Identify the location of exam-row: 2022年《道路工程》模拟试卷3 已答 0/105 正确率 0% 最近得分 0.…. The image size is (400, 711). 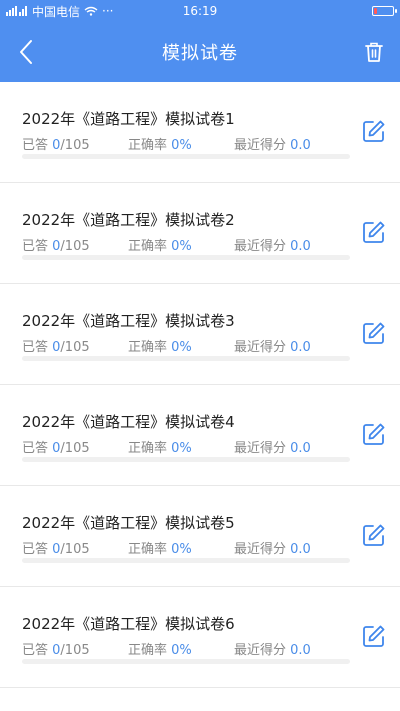
(200, 334).